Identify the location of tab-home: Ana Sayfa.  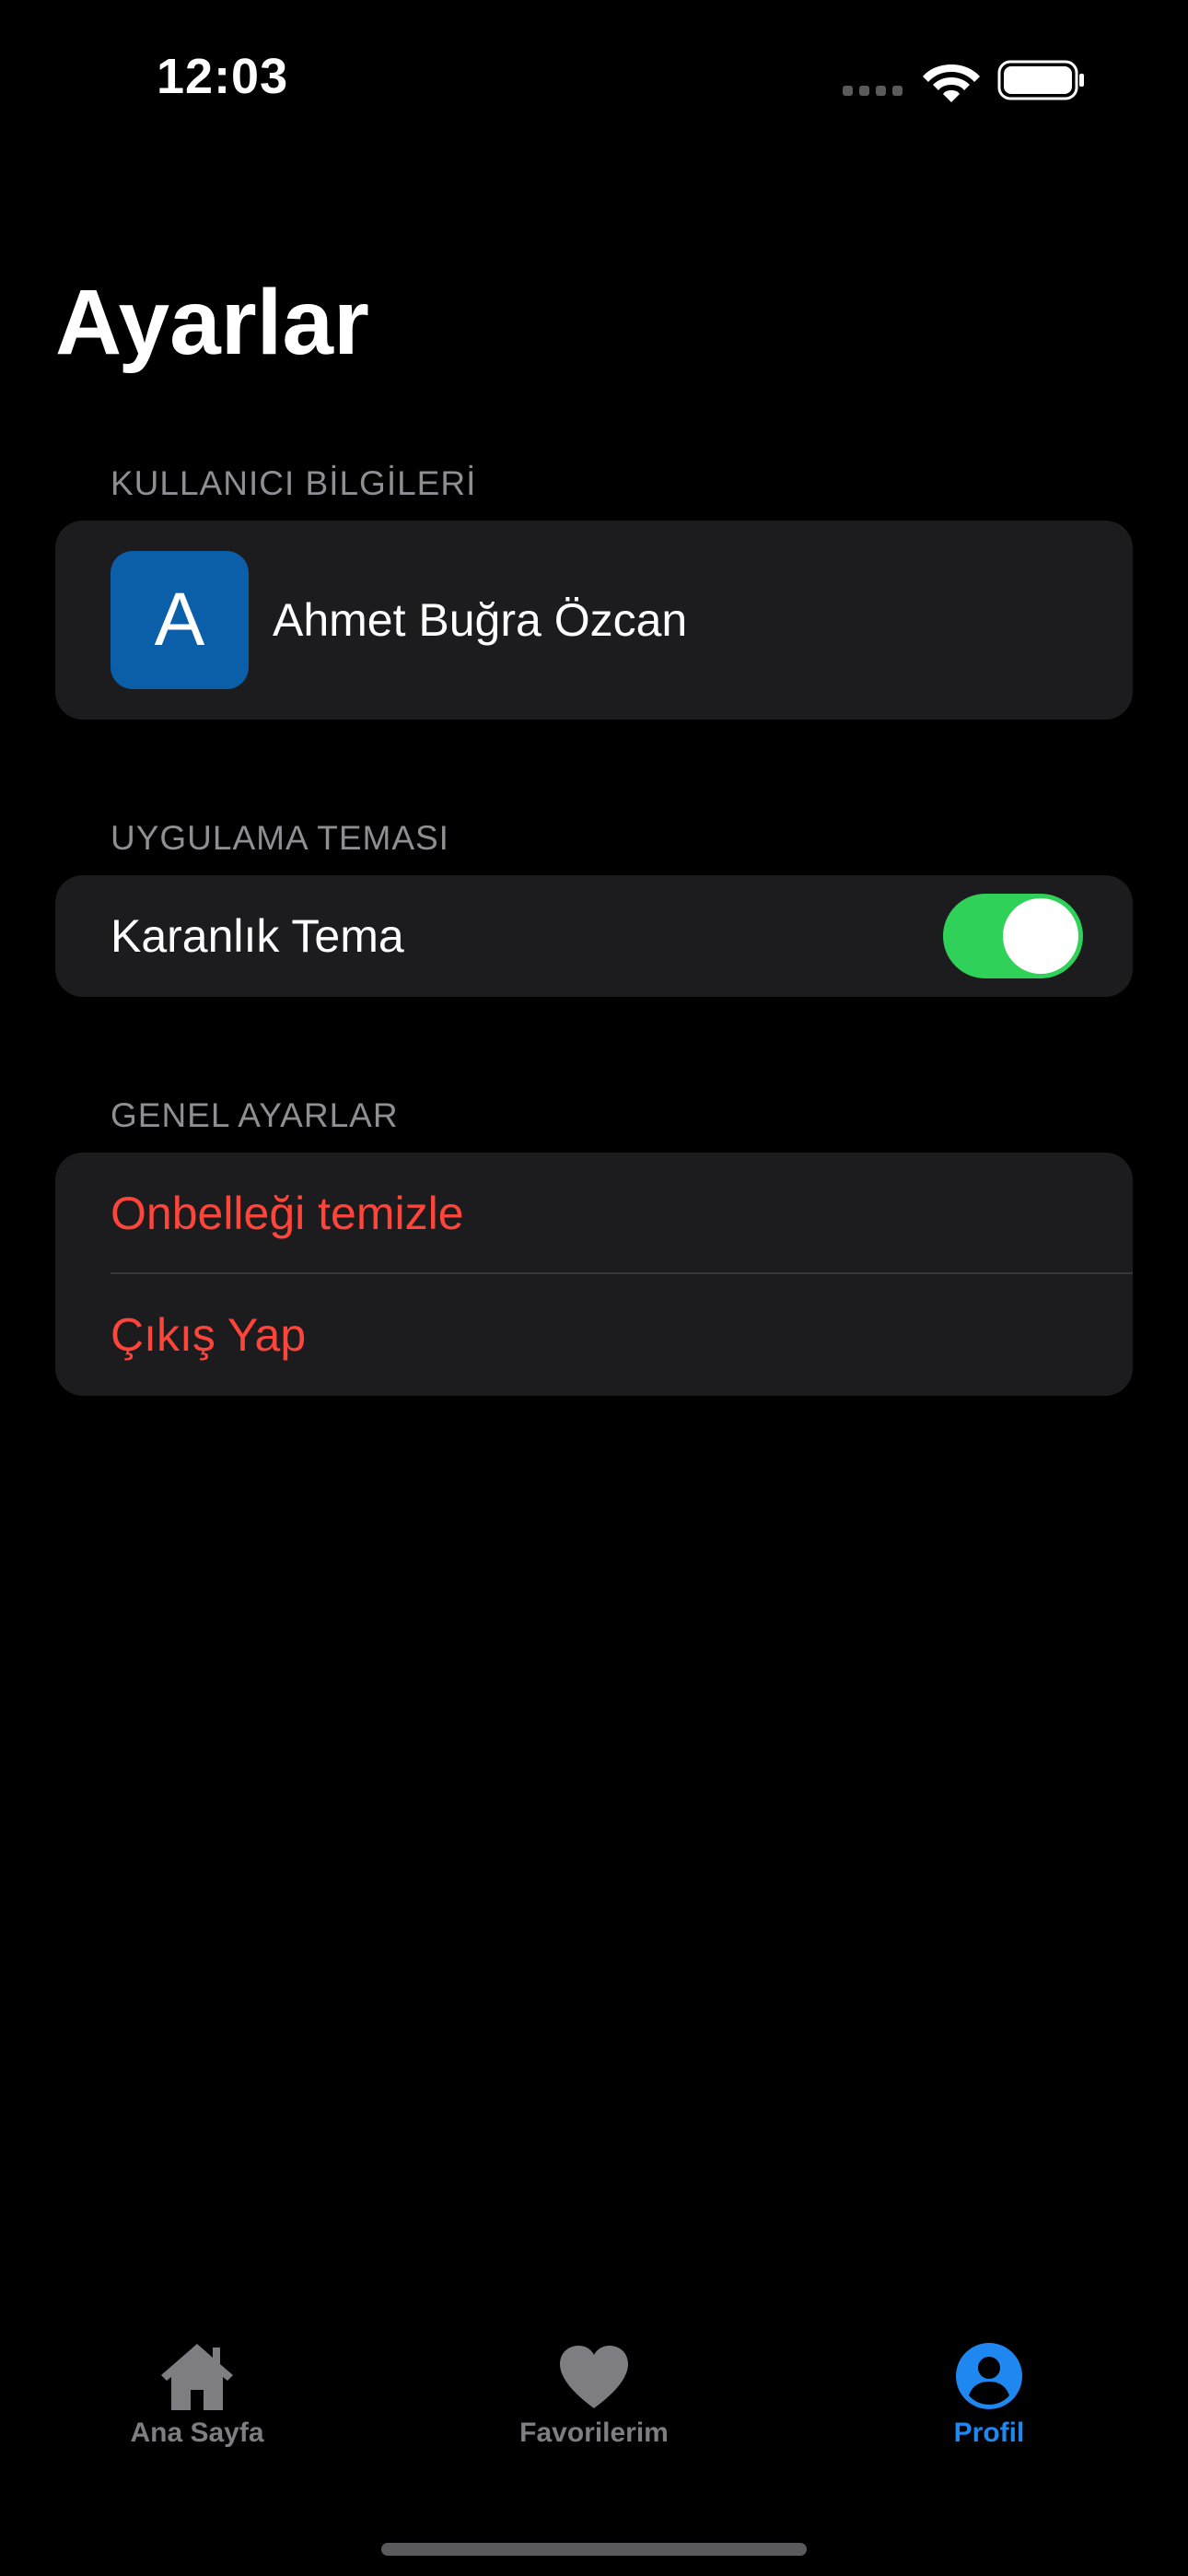
(197, 2394).